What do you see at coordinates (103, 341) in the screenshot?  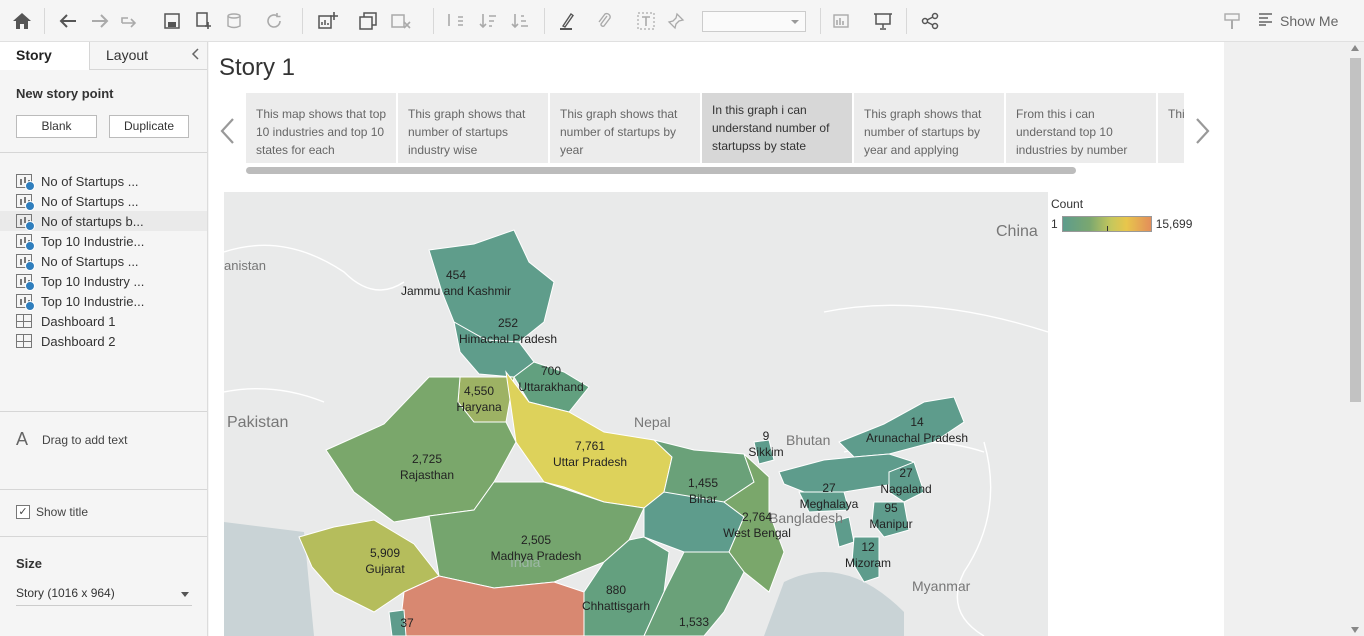 I see `sheet-item: Dashboard 2` at bounding box center [103, 341].